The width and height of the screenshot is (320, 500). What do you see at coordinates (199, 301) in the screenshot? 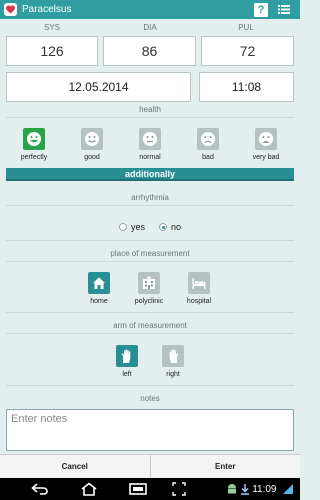
I see `place-option-label: hospital` at bounding box center [199, 301].